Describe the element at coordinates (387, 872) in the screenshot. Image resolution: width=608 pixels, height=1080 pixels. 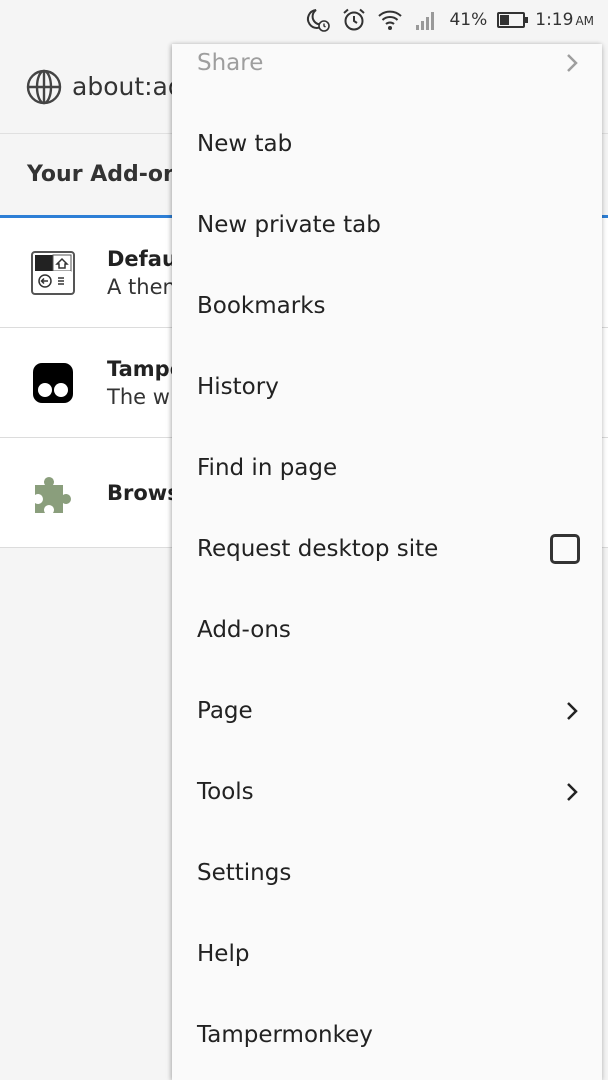
I see `menu-item-settings: Settings` at that location.